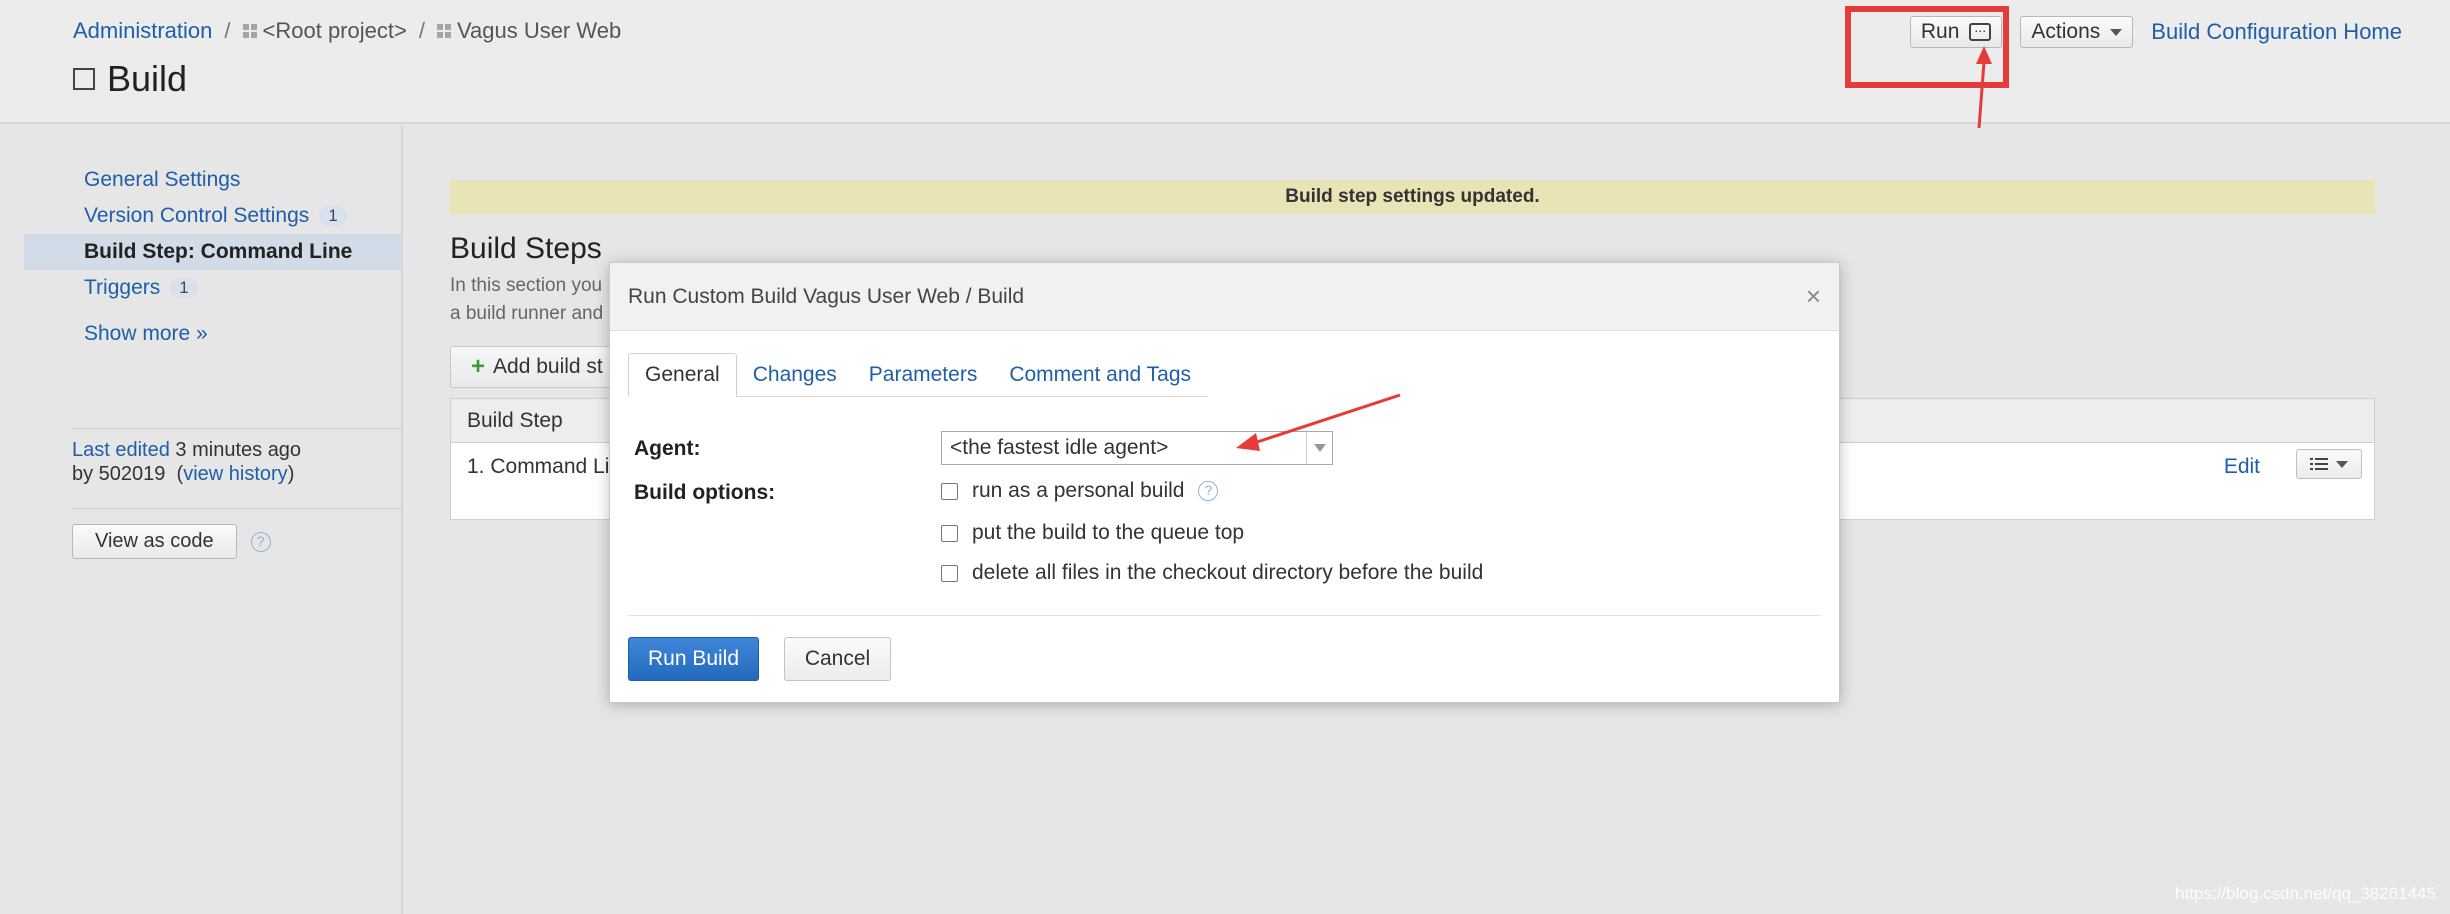 This screenshot has width=2450, height=914. What do you see at coordinates (121, 450) in the screenshot?
I see `last-edited-link: Last edited` at bounding box center [121, 450].